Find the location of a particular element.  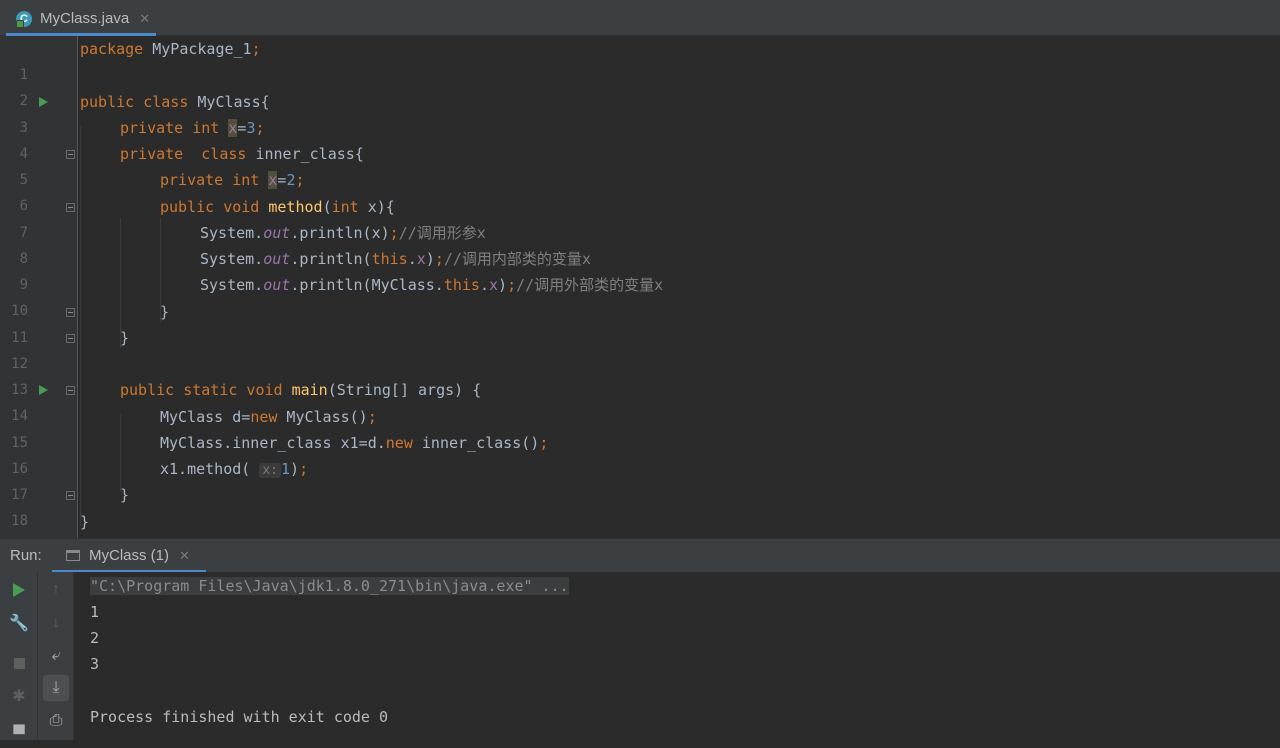

code-line: 2 is located at coordinates (640, 85).